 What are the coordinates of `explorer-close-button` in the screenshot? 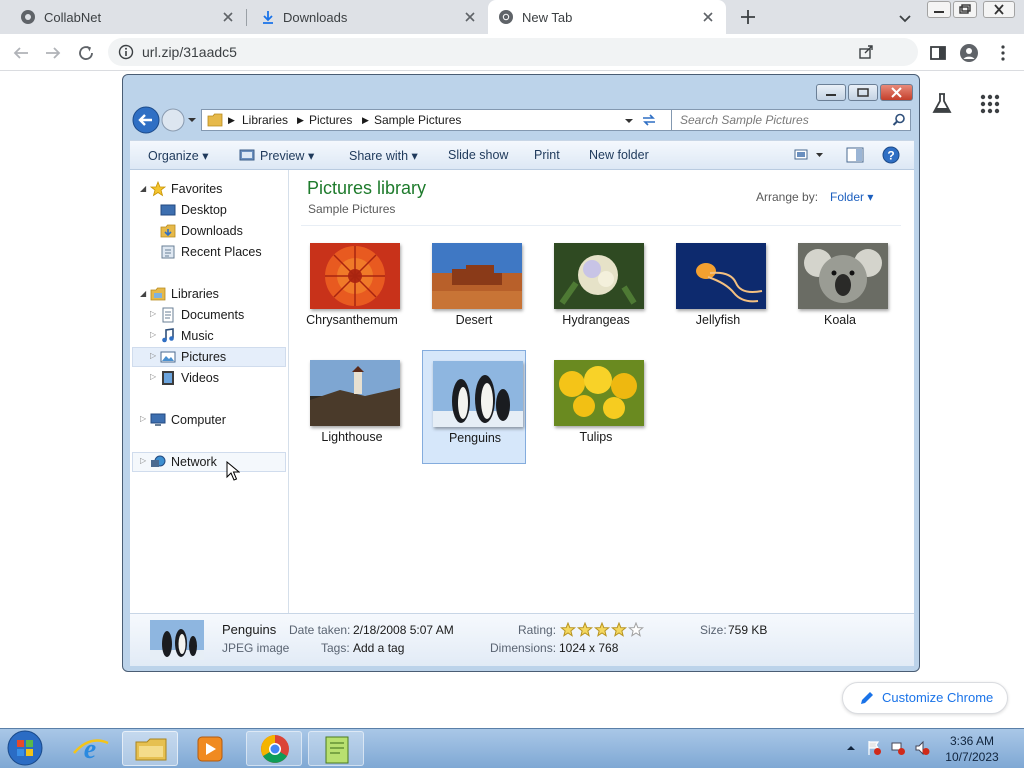 It's located at (896, 92).